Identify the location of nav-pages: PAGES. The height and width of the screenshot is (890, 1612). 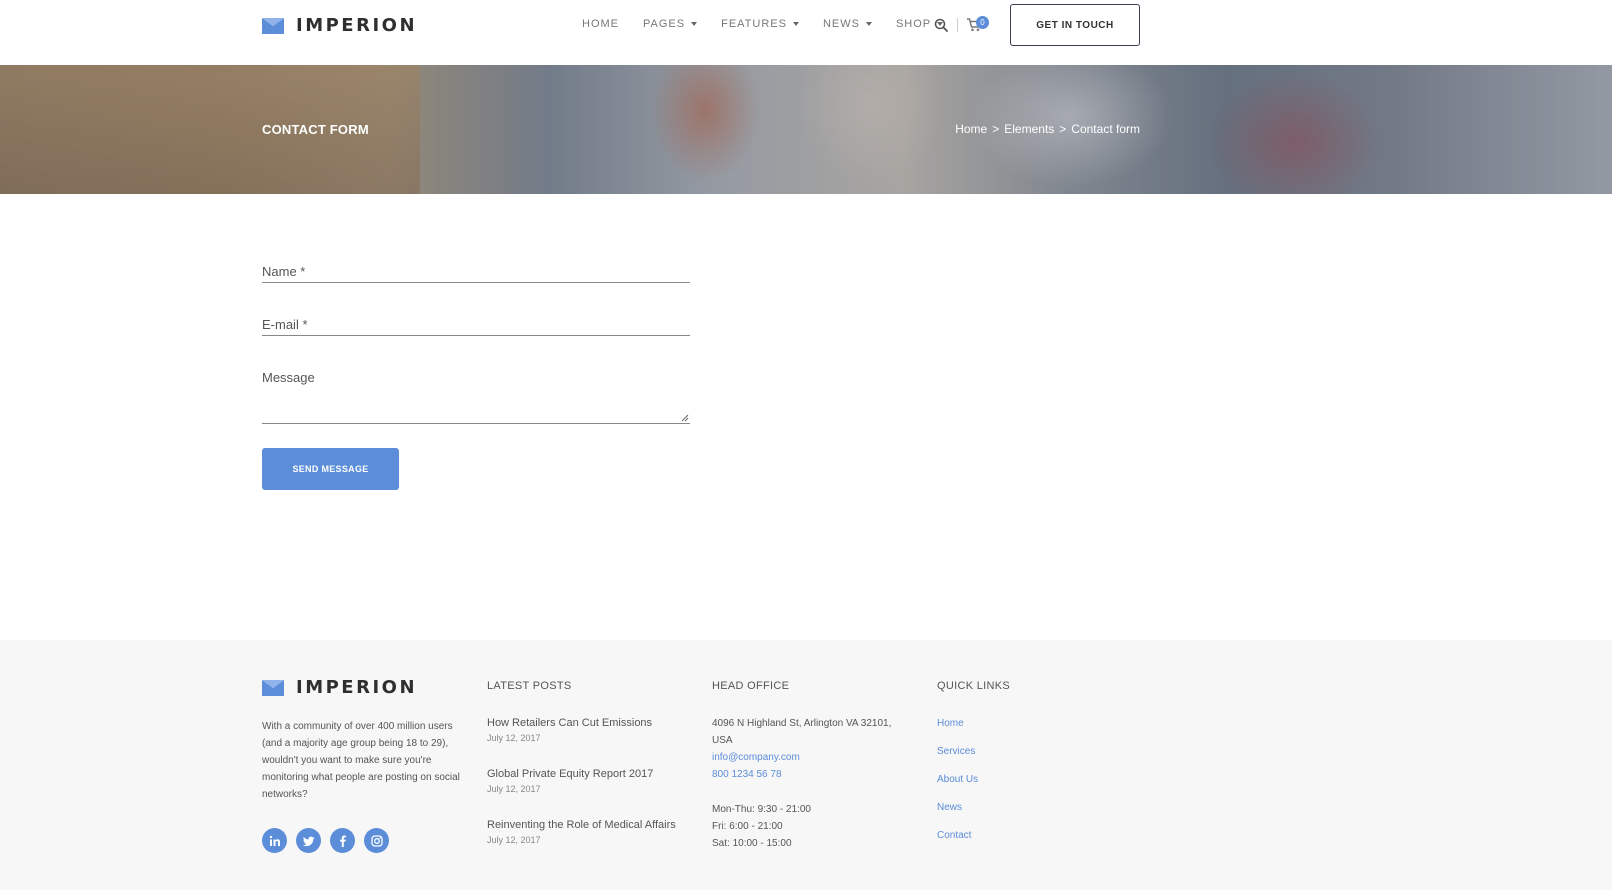
(670, 24).